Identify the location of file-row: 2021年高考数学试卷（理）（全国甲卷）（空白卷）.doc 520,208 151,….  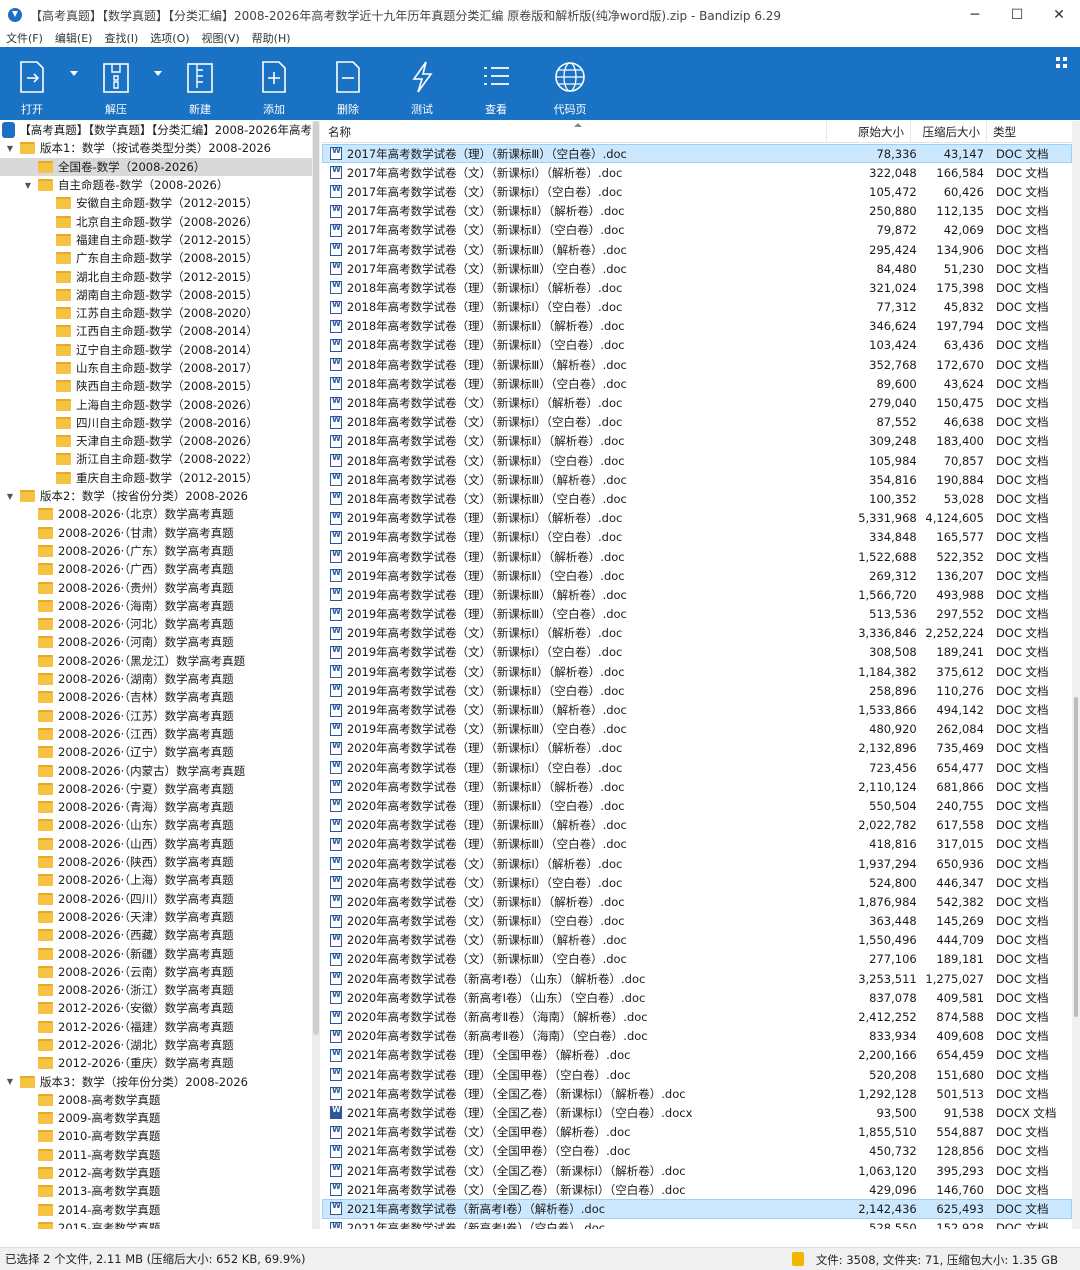
(697, 1074).